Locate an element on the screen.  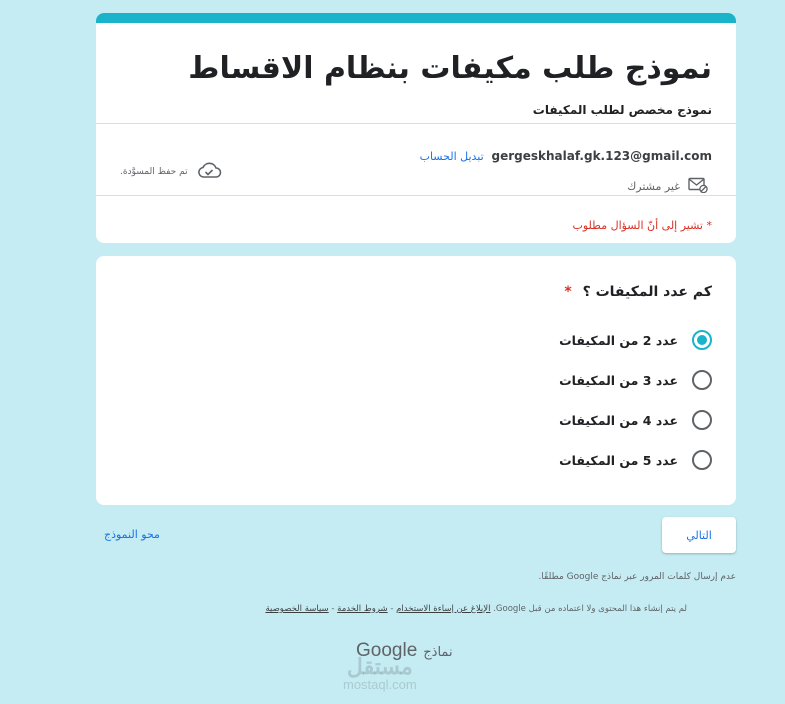
privacy-link: سياسة الخصوصية is located at coordinates (296, 609).